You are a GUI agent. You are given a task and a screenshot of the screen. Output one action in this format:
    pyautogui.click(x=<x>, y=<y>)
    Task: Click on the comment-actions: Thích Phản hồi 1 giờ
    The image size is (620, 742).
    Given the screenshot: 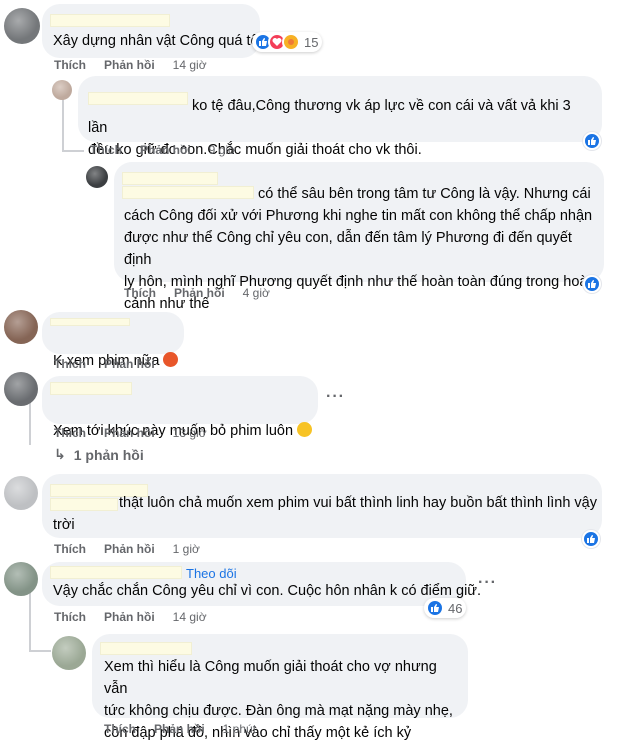 What is the action you would take?
    pyautogui.click(x=127, y=549)
    